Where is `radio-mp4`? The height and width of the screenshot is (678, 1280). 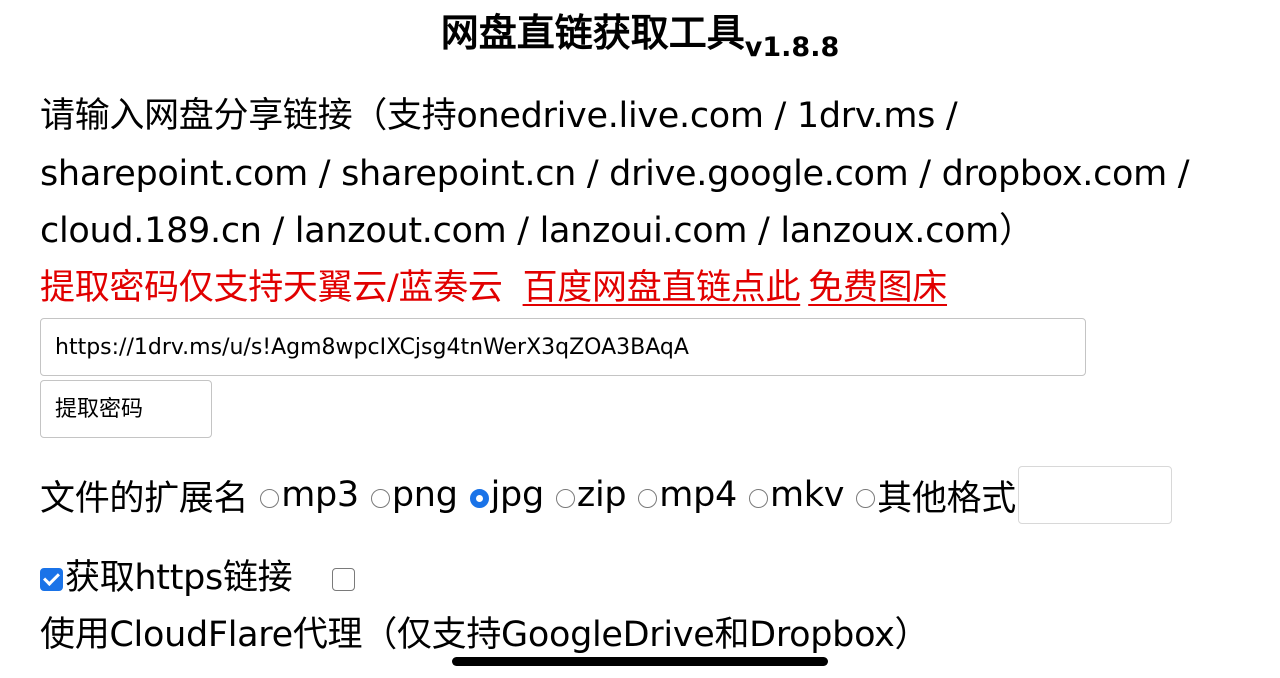 radio-mp4 is located at coordinates (648, 498).